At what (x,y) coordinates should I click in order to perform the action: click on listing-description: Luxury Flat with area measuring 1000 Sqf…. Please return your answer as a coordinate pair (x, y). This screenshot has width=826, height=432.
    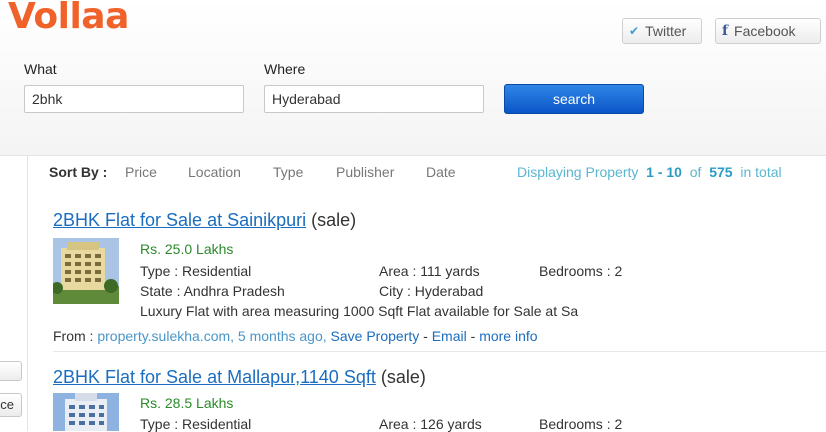
    Looking at the image, I should click on (359, 311).